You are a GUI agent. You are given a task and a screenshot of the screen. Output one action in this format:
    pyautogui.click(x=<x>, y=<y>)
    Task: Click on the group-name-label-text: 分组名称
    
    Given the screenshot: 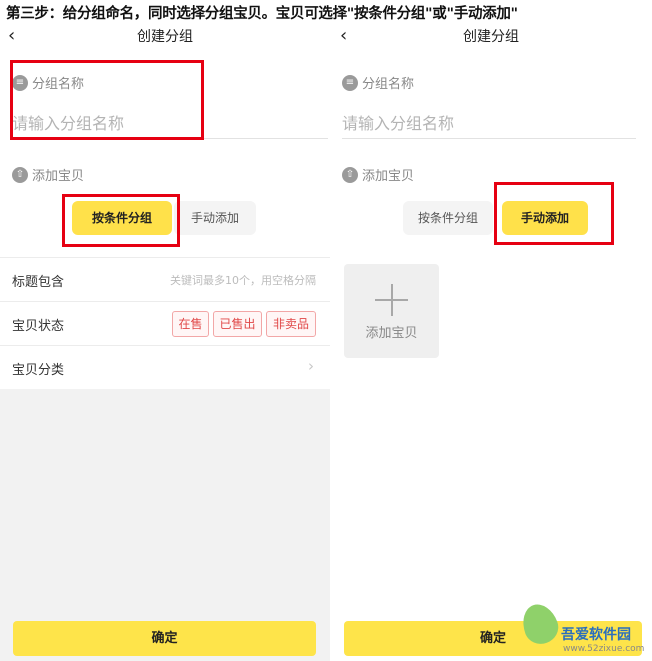 What is the action you would take?
    pyautogui.click(x=388, y=84)
    